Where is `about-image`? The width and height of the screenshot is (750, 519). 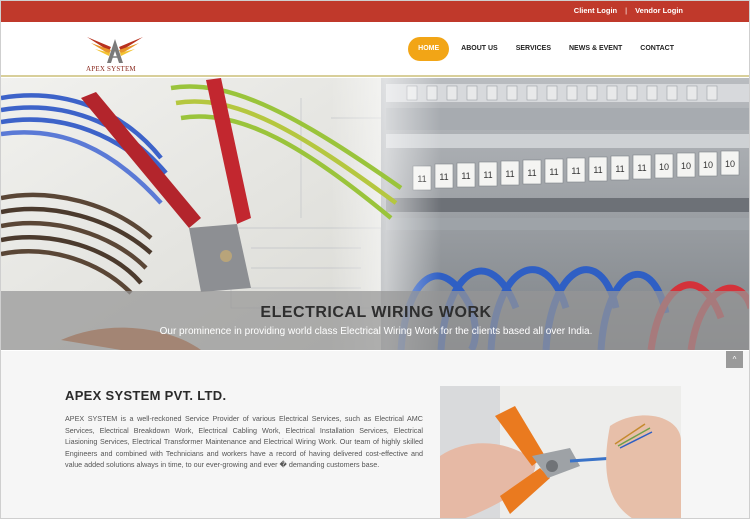 about-image is located at coordinates (560, 452).